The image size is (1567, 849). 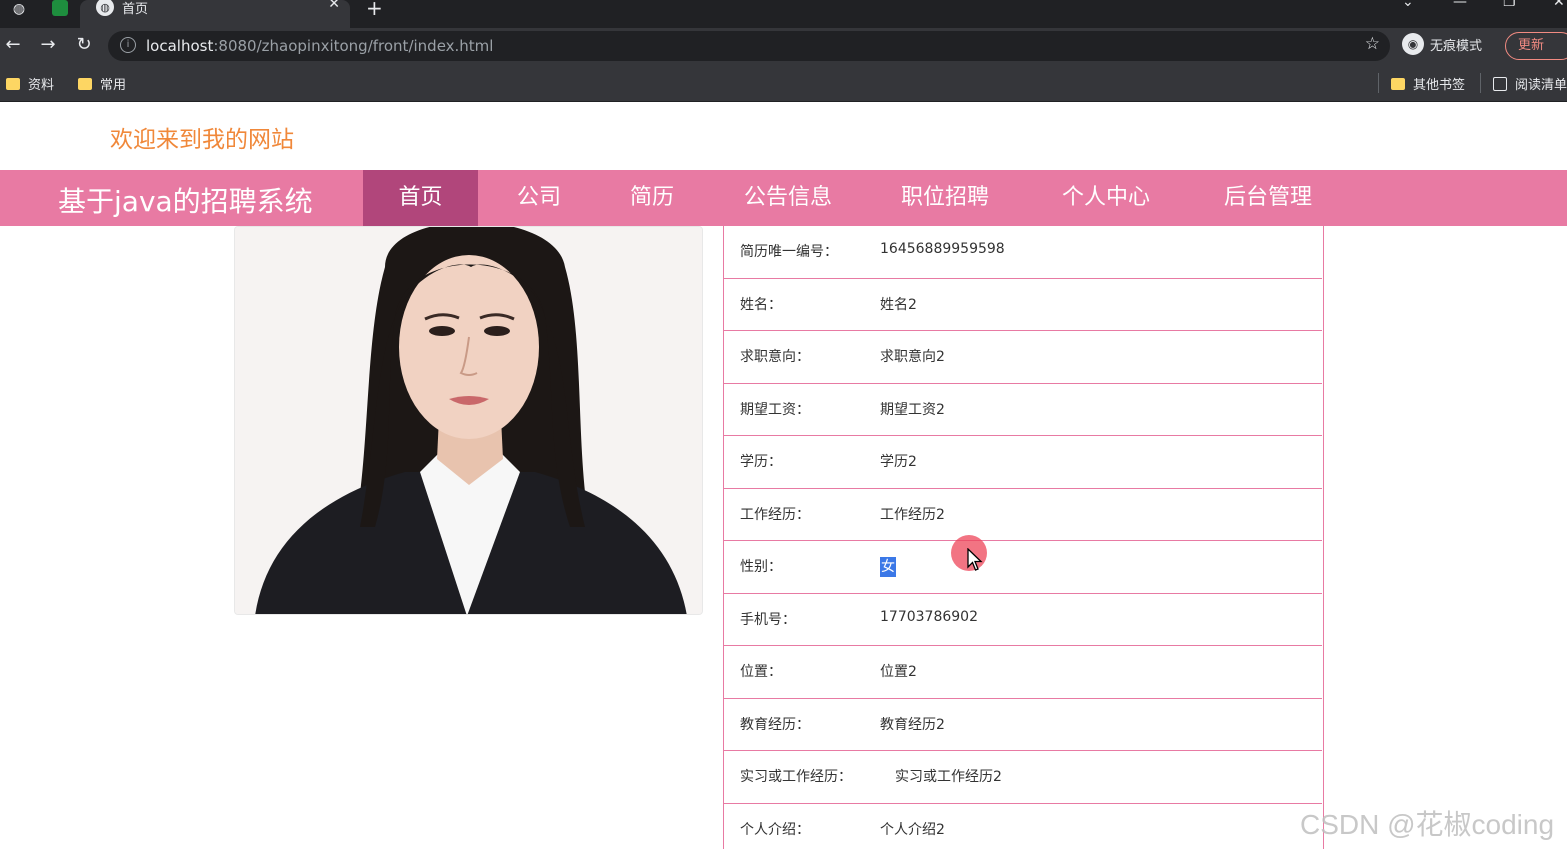 I want to click on row-value: 16456889959598, so click(x=942, y=249).